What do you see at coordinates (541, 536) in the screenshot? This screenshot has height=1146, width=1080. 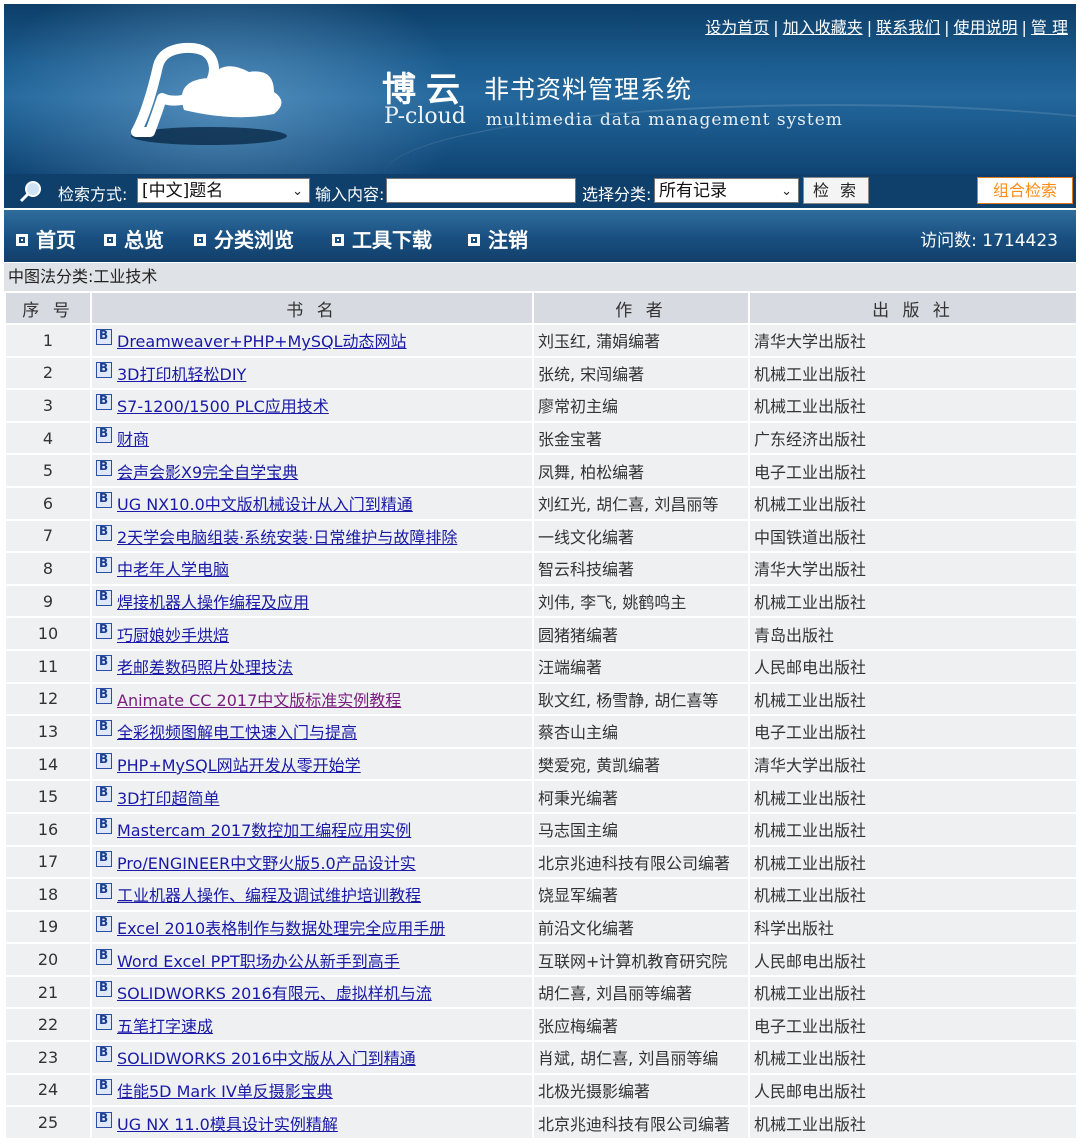 I see `table-row: 7 2天学会电脑组装·系统安装·日常维护与故障排除 一线文化编著中国铁道出版社` at bounding box center [541, 536].